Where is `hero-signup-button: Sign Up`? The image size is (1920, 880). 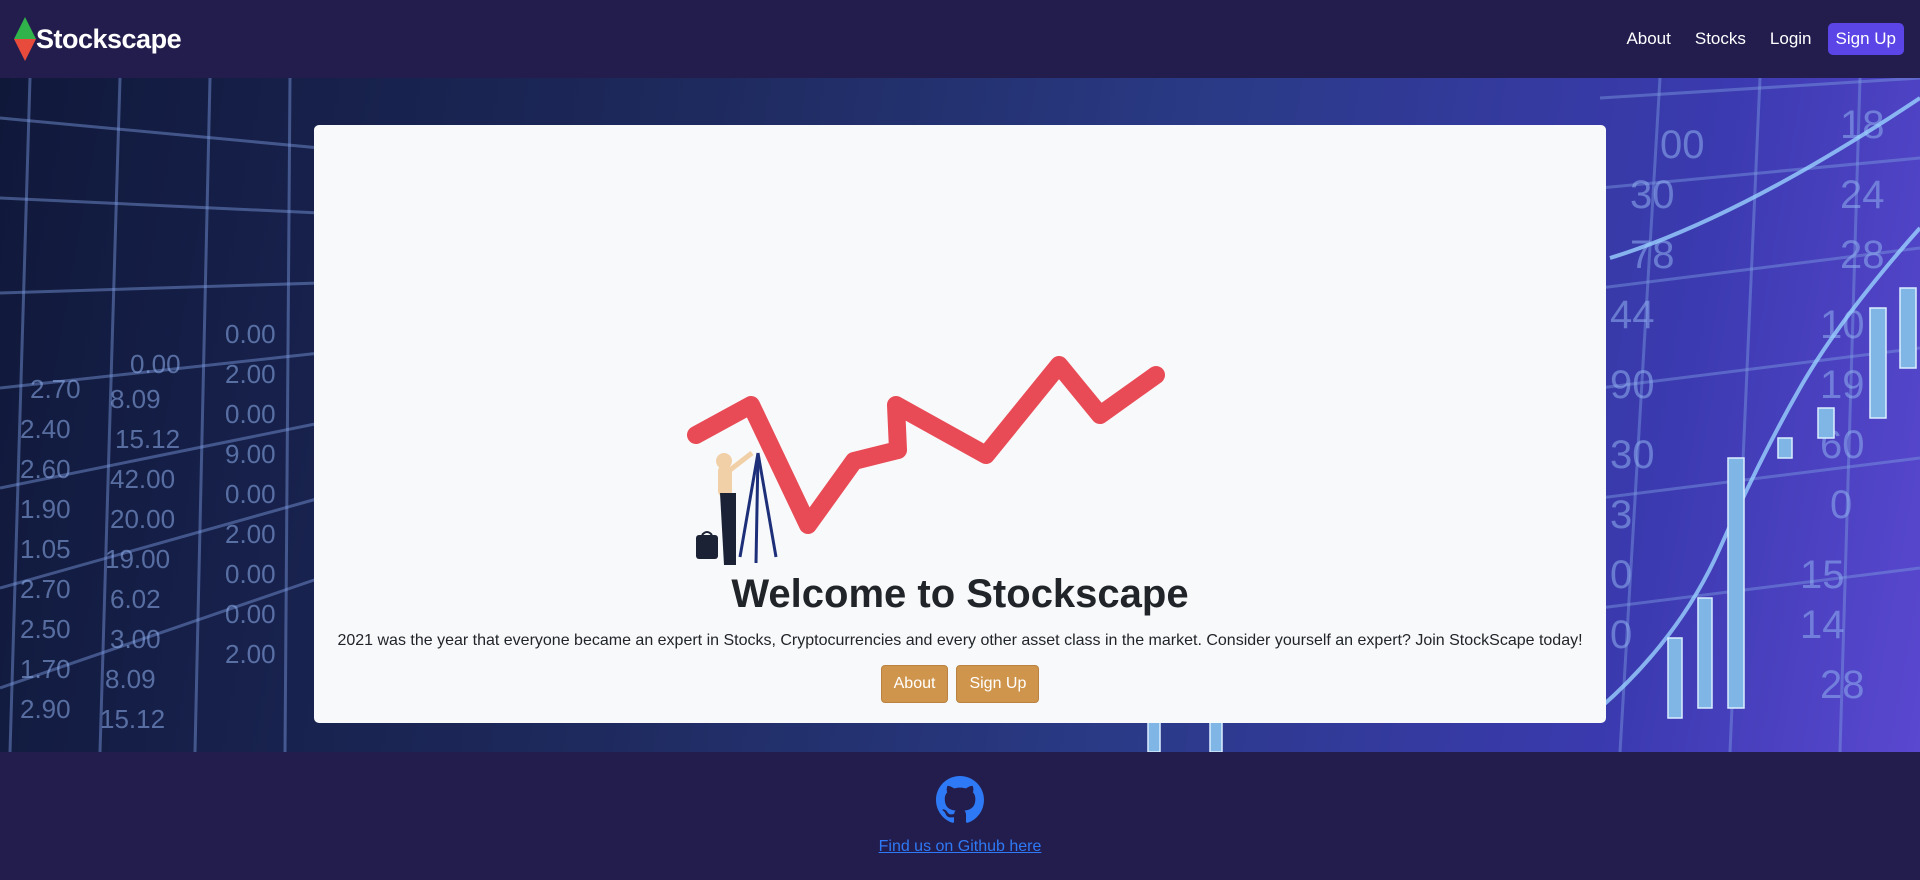 hero-signup-button: Sign Up is located at coordinates (998, 684).